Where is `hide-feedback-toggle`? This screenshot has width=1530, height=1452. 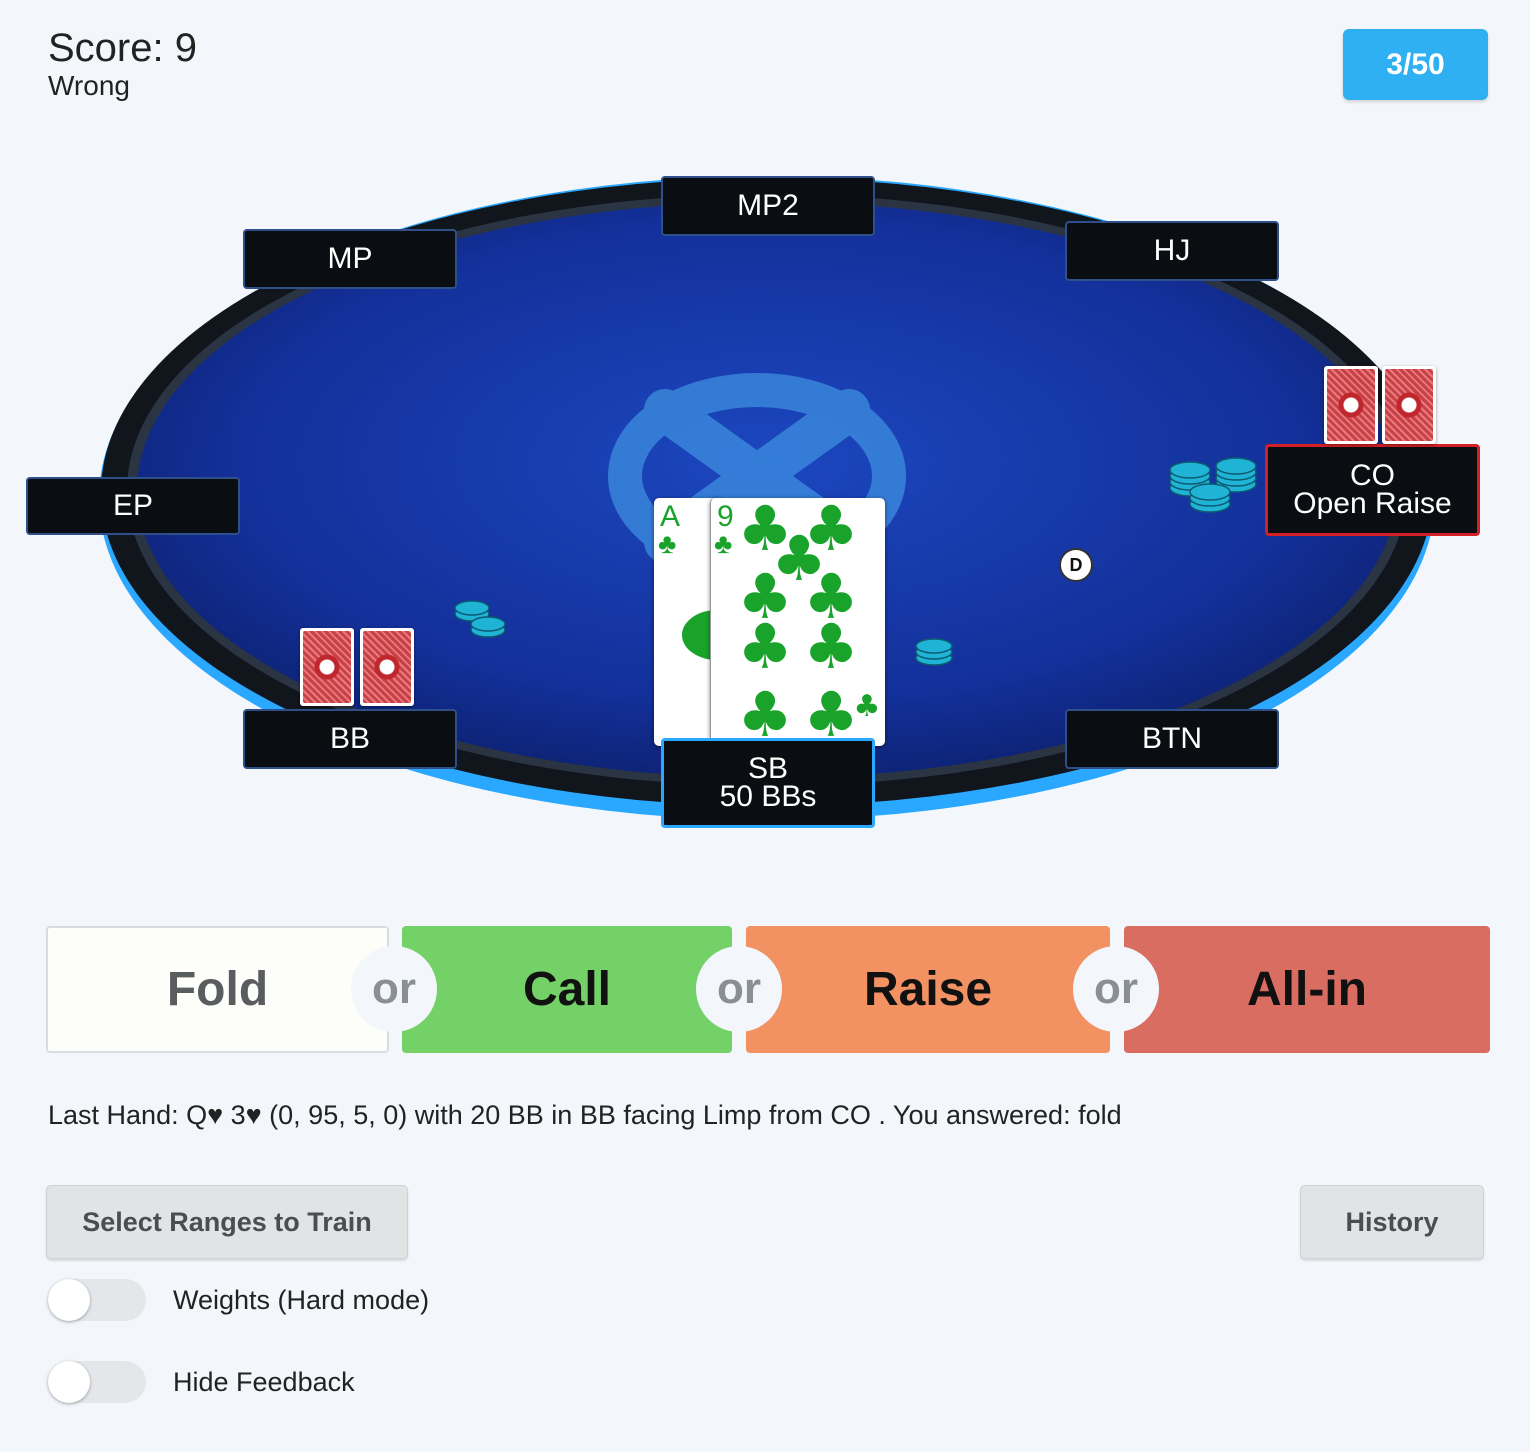
hide-feedback-toggle is located at coordinates (97, 1382).